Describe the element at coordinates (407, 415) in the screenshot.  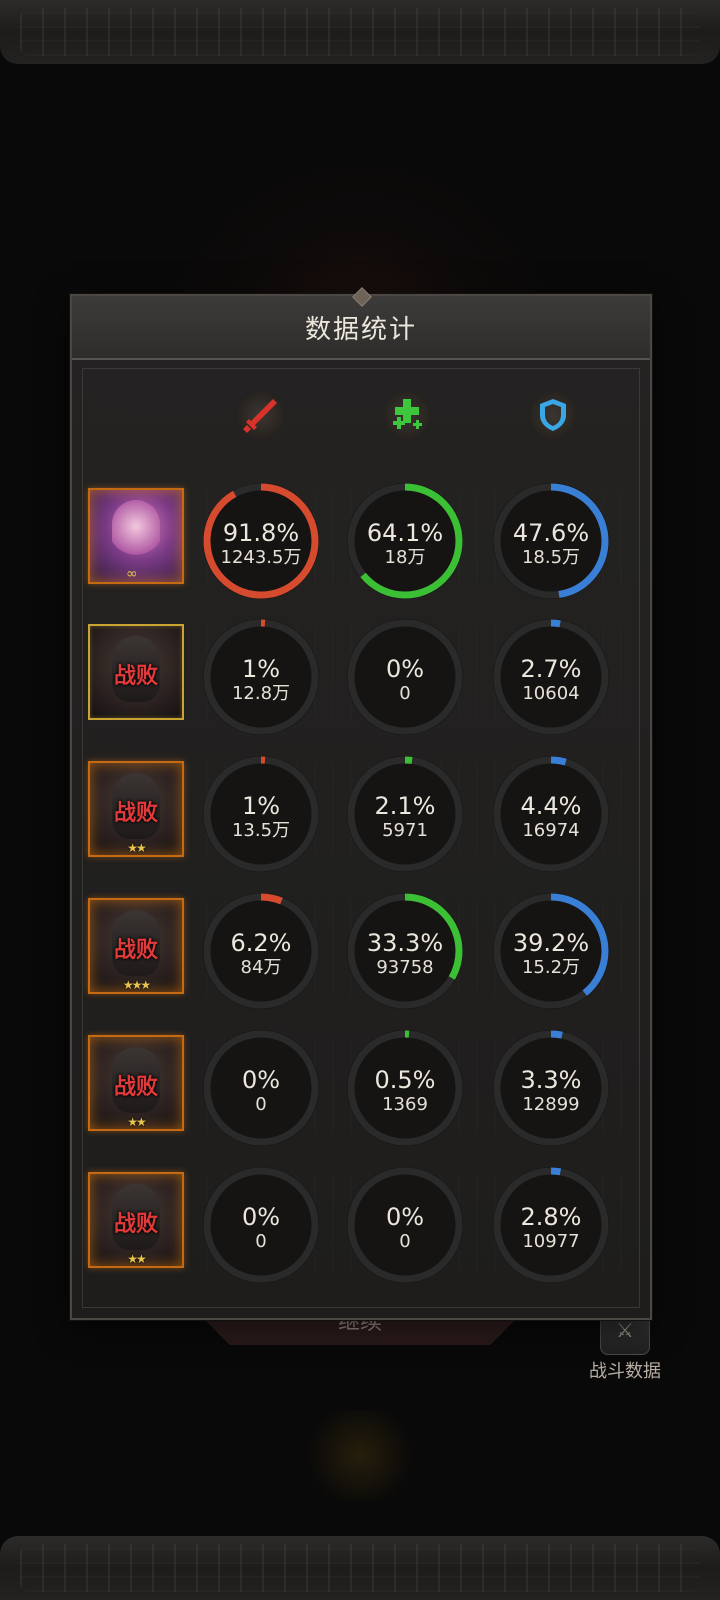
I see `heal-plus-icon` at that location.